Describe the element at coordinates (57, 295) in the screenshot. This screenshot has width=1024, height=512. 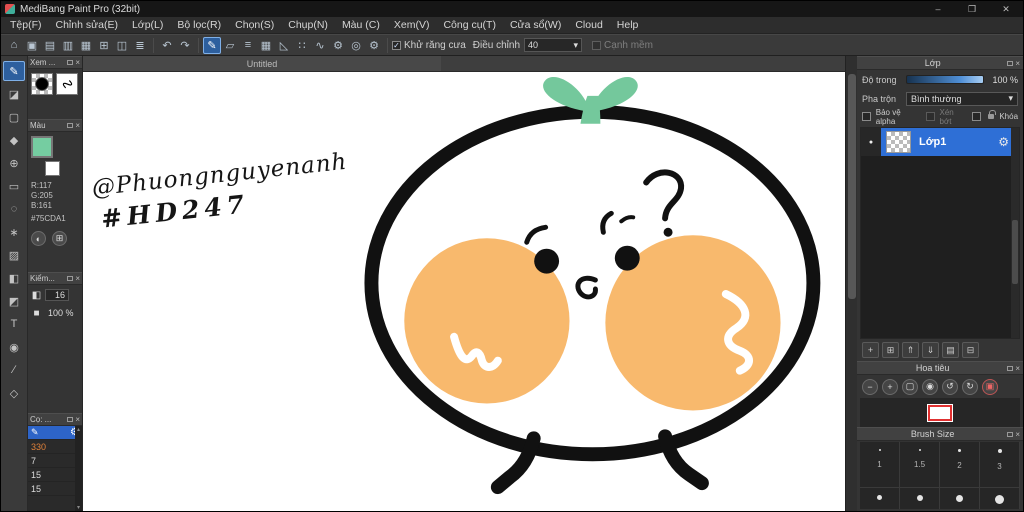
I see `brush-size-field: 16` at that location.